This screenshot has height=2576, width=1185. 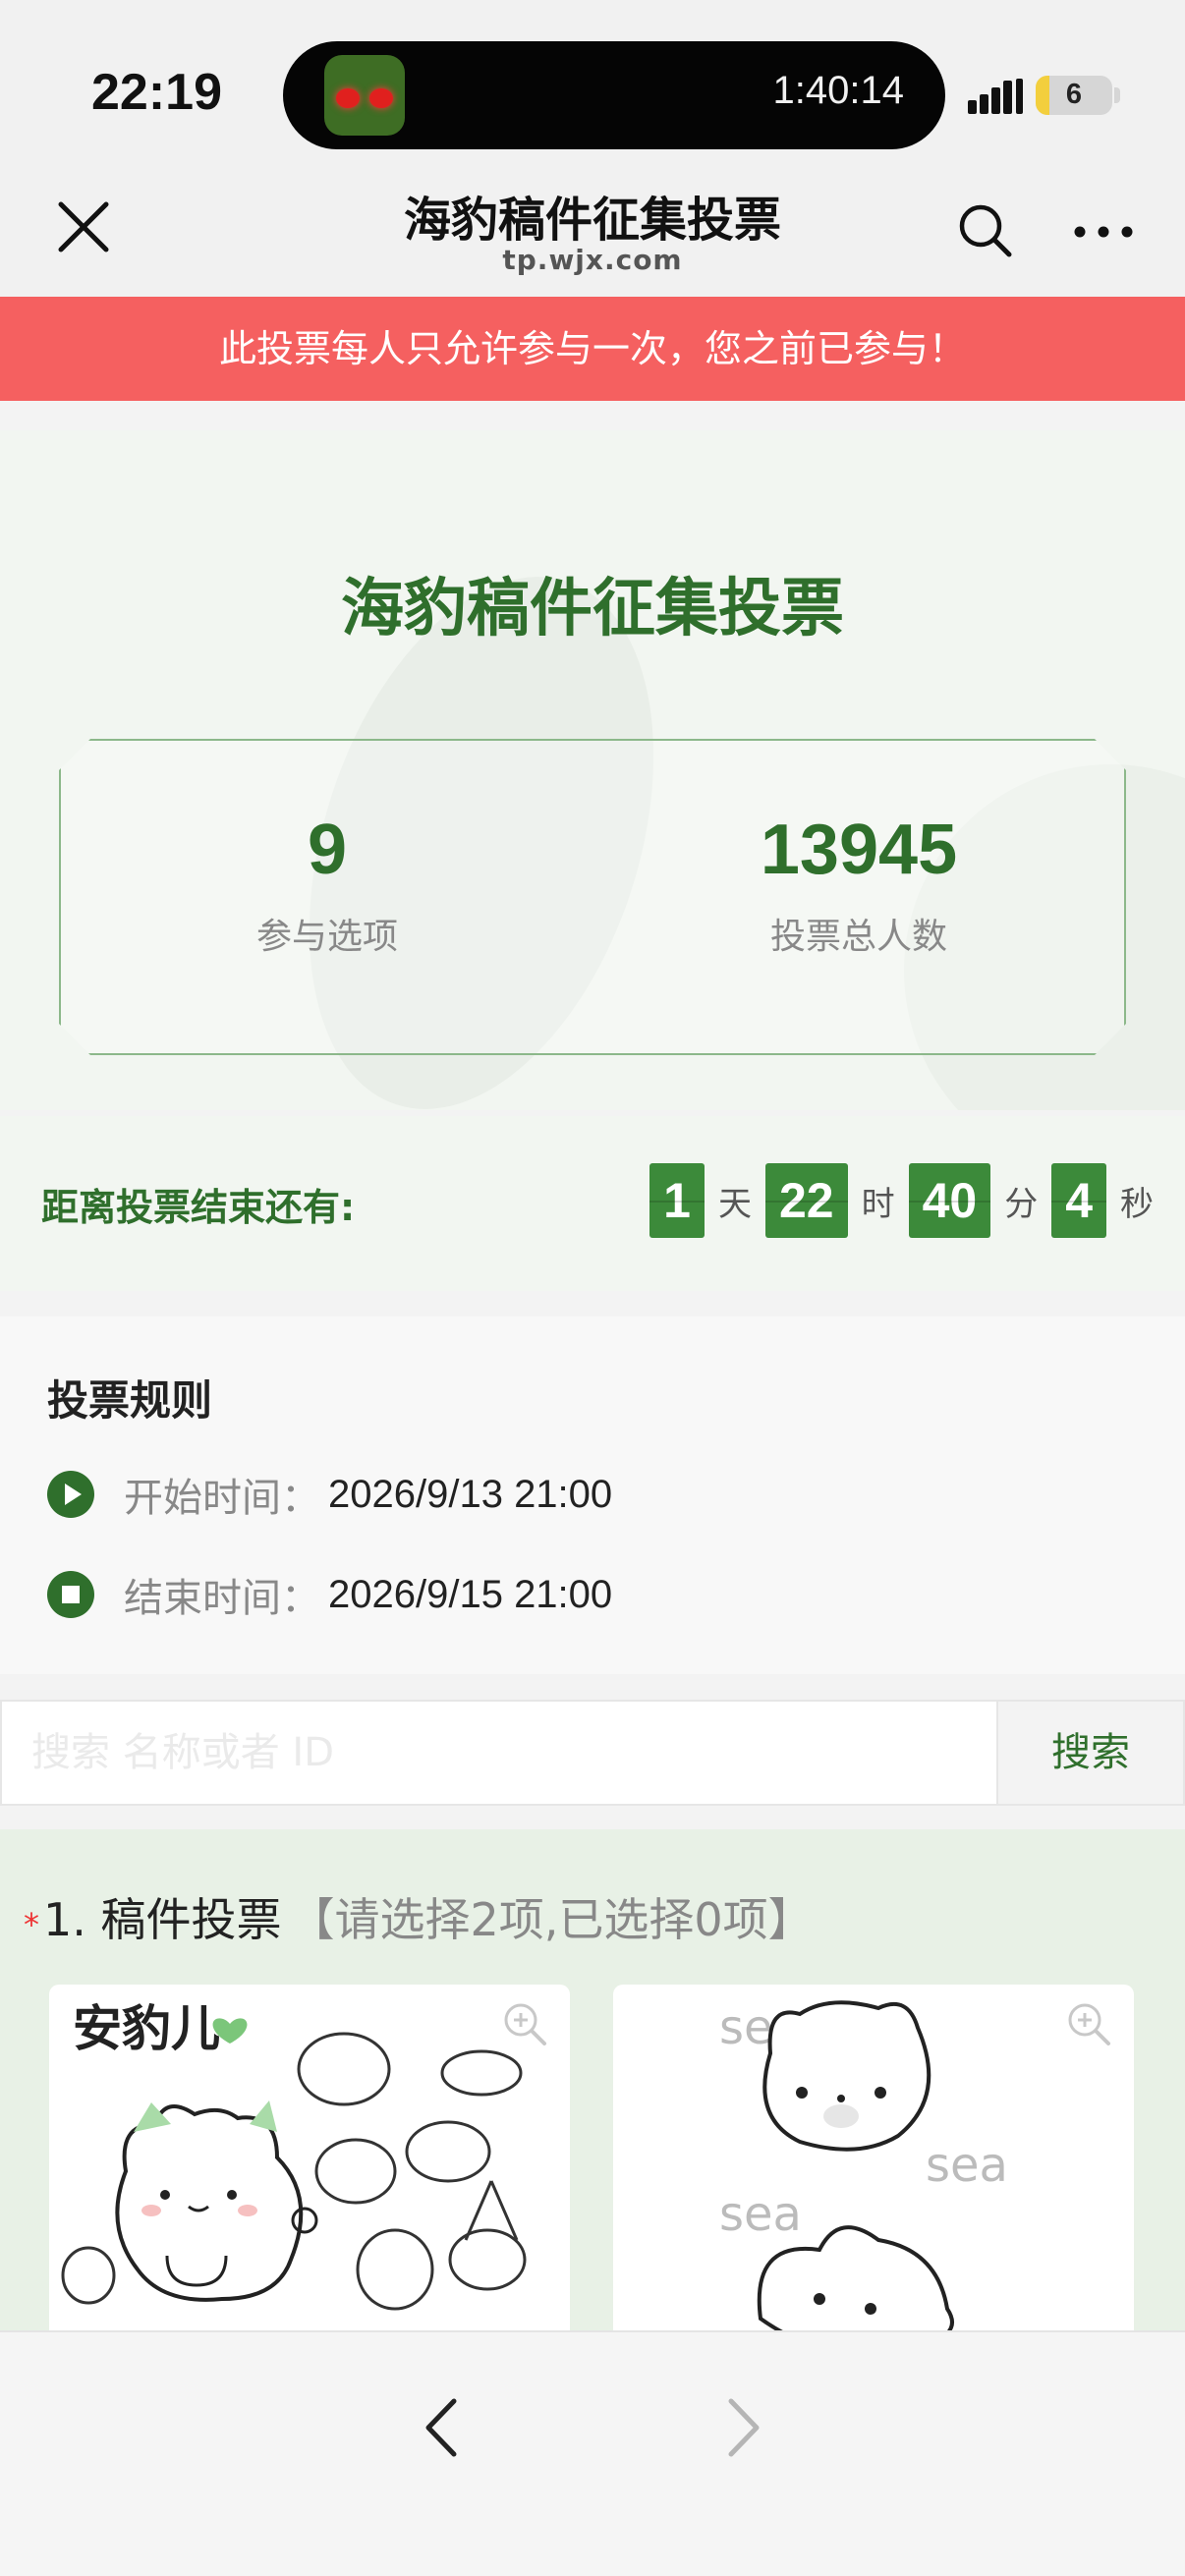 What do you see at coordinates (743, 2427) in the screenshot?
I see `chevron-right-icon` at bounding box center [743, 2427].